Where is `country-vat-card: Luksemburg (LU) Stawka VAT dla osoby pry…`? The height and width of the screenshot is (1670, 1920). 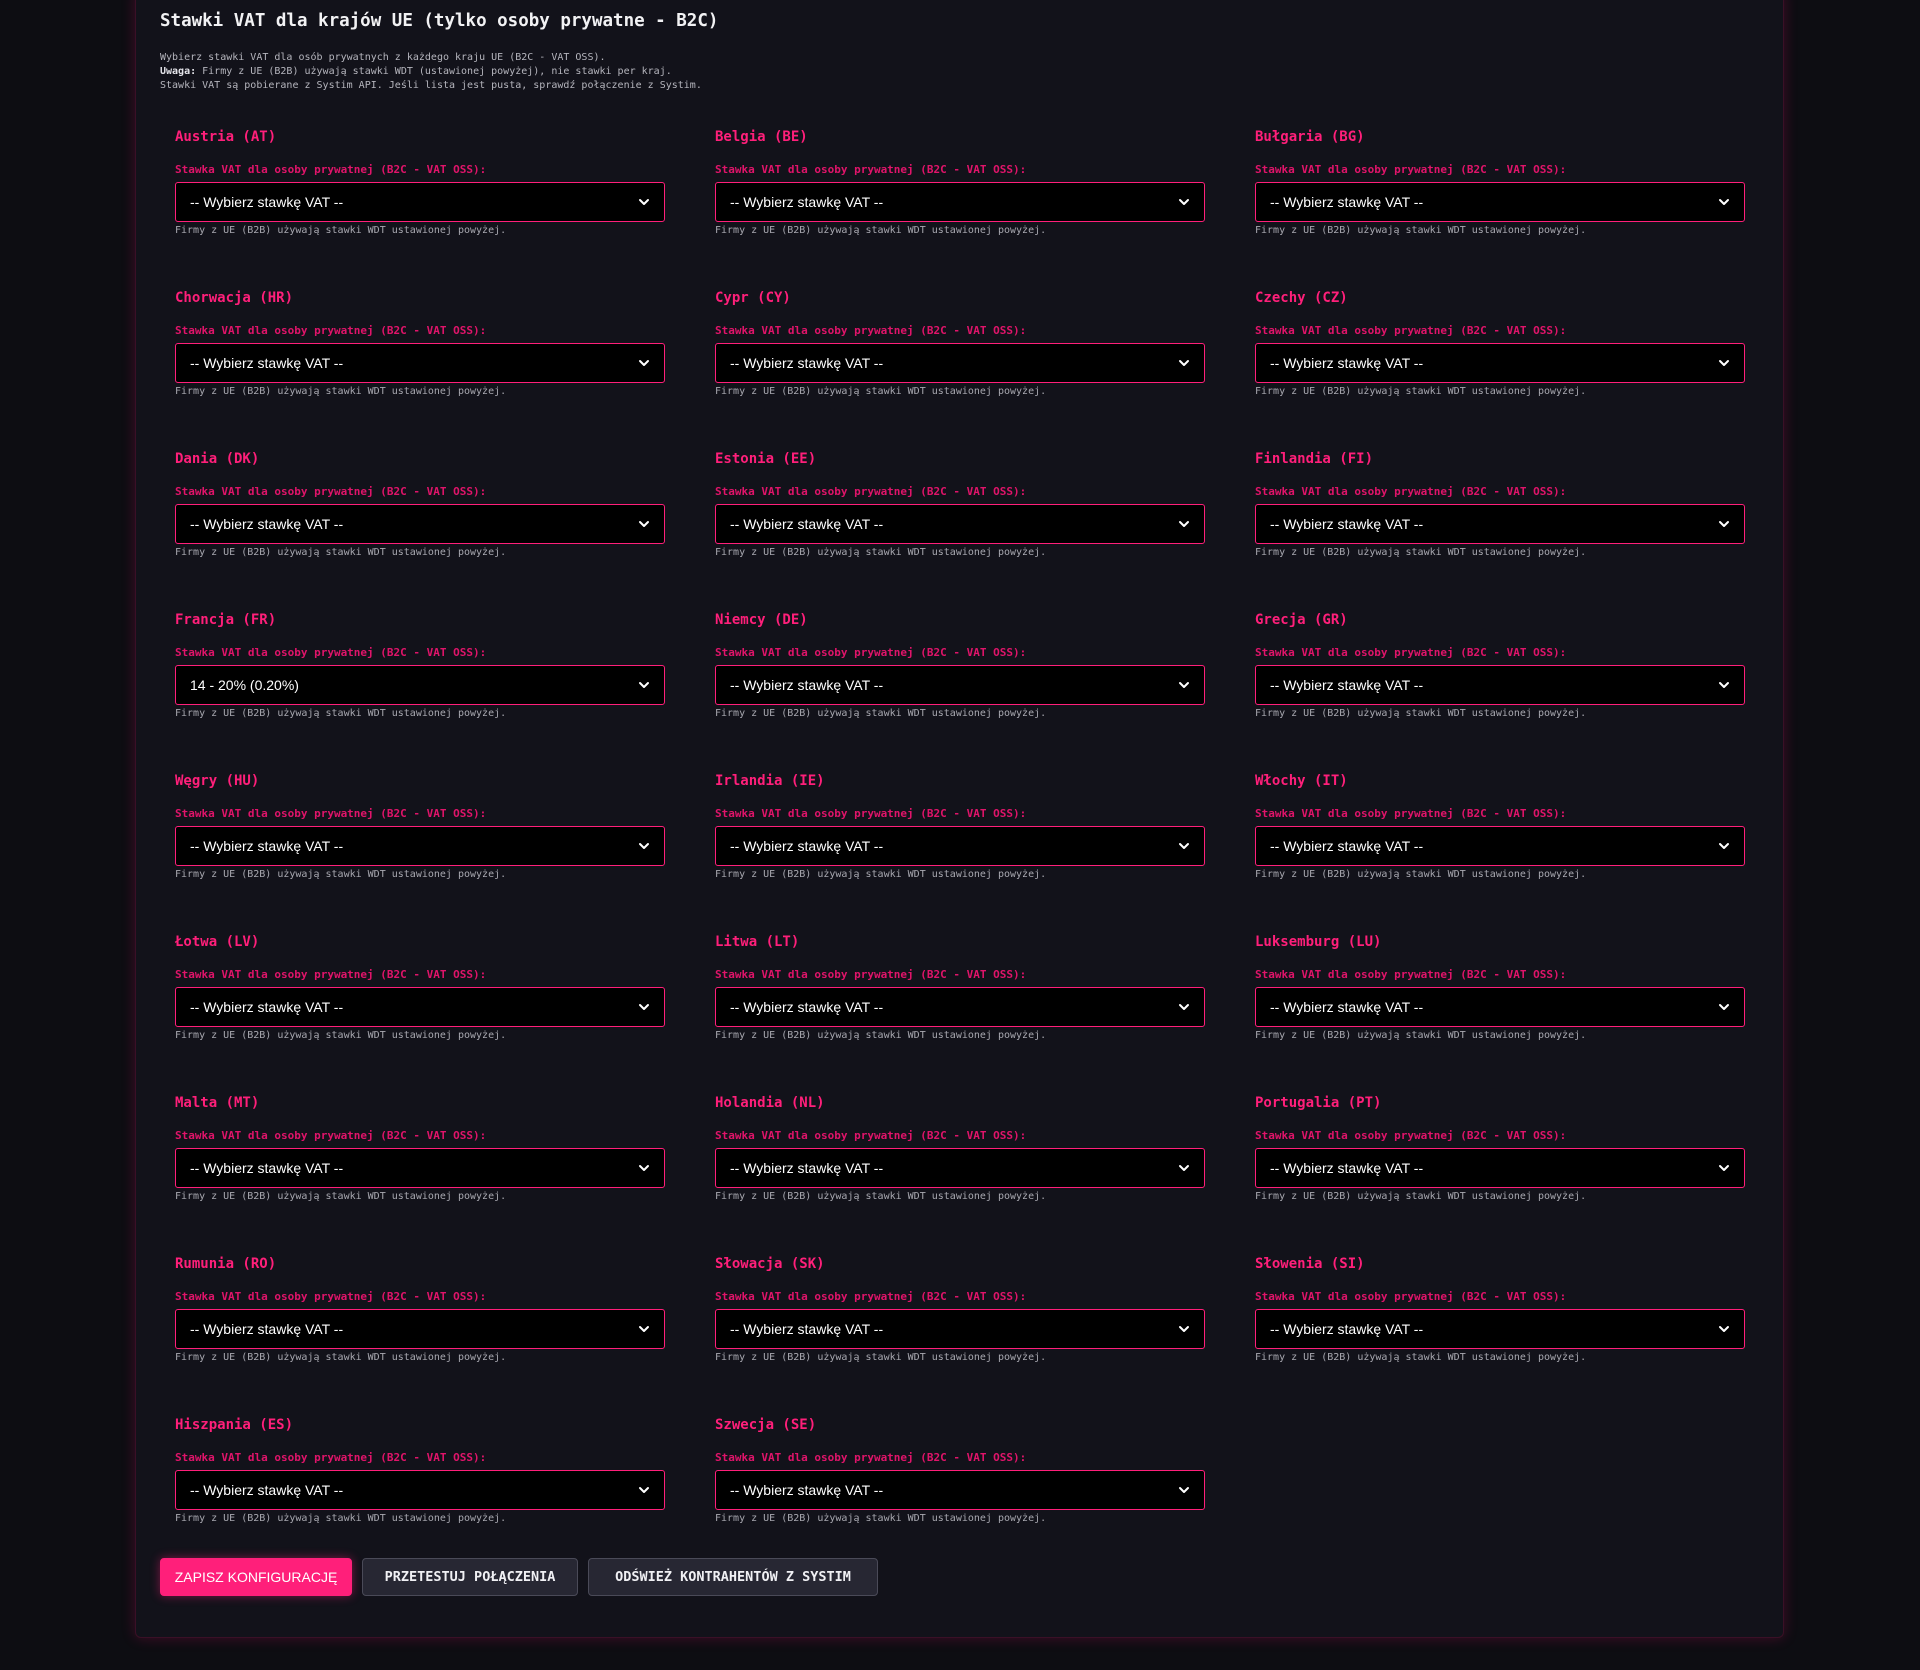 country-vat-card: Luksemburg (LU) Stawka VAT dla osoby pry… is located at coordinates (1500, 1008).